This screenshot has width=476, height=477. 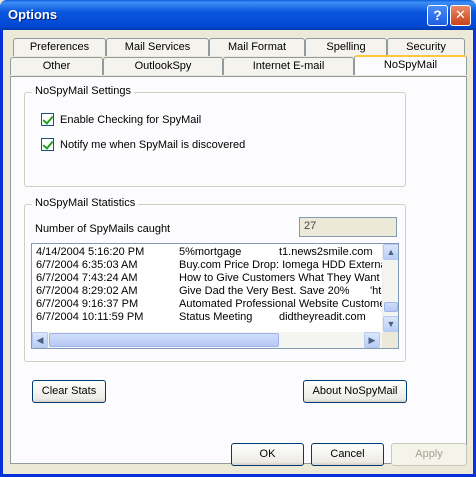 What do you see at coordinates (355, 391) in the screenshot?
I see `about-nospymail-button: About NoSpyMail` at bounding box center [355, 391].